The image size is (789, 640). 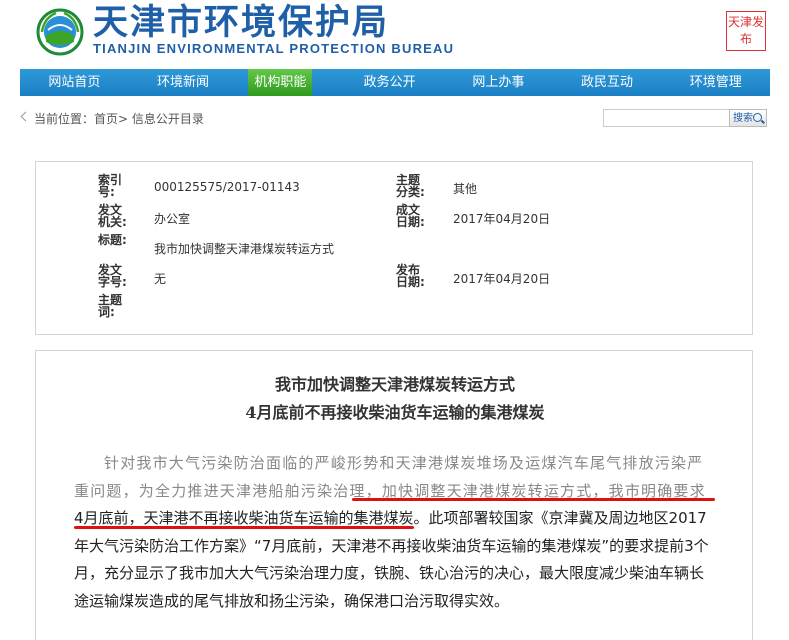 I want to click on pubdate-value: 2017年04月20日, so click(x=502, y=279).